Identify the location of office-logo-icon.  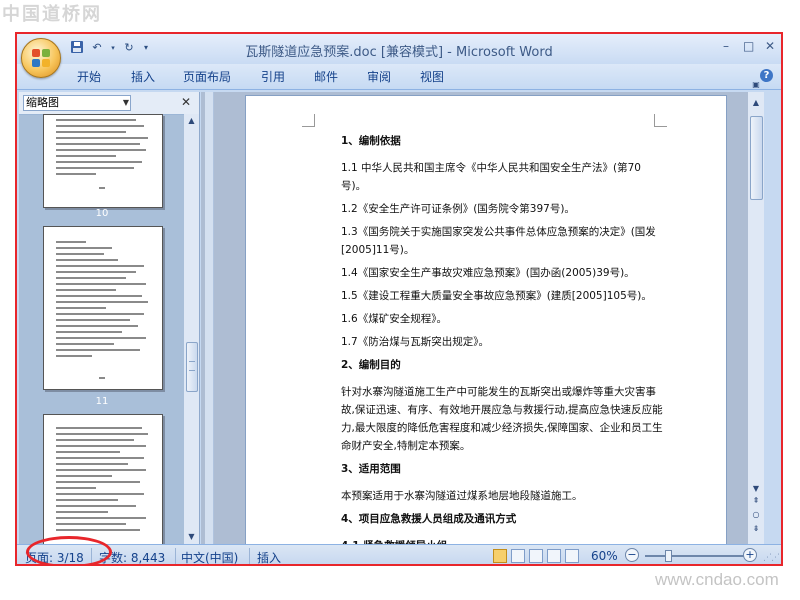
(41, 58).